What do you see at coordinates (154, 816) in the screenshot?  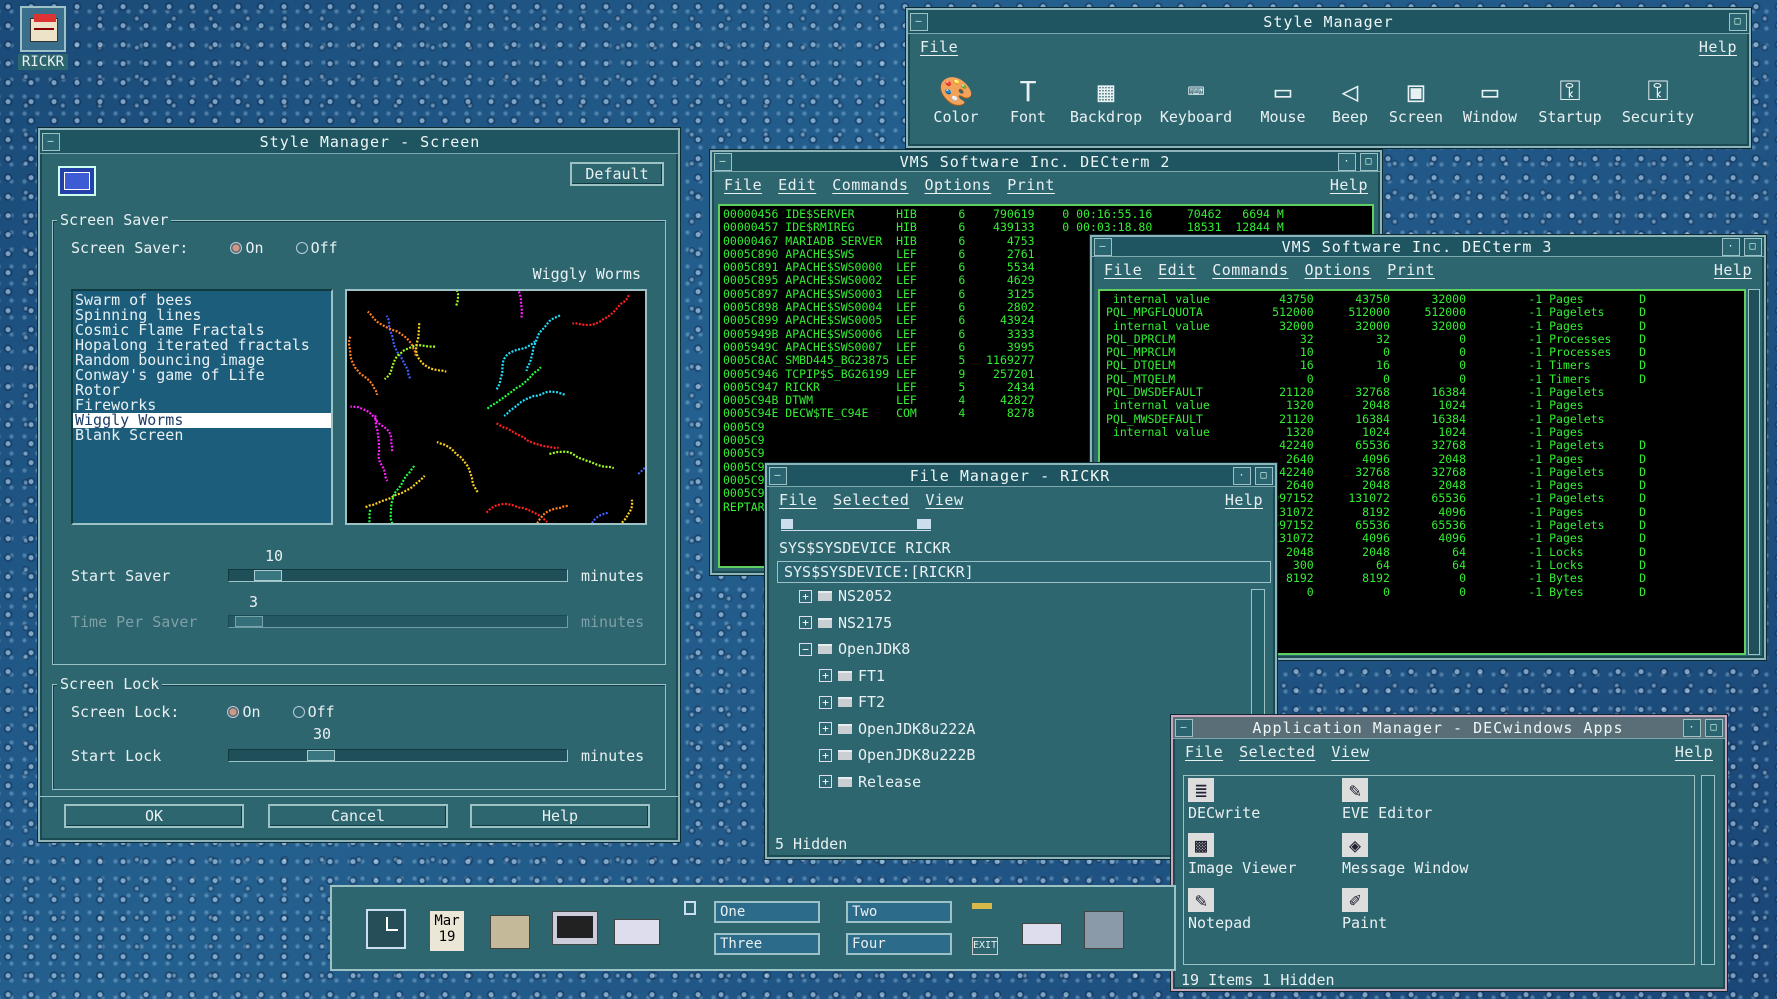 I see `ok-button: OK` at bounding box center [154, 816].